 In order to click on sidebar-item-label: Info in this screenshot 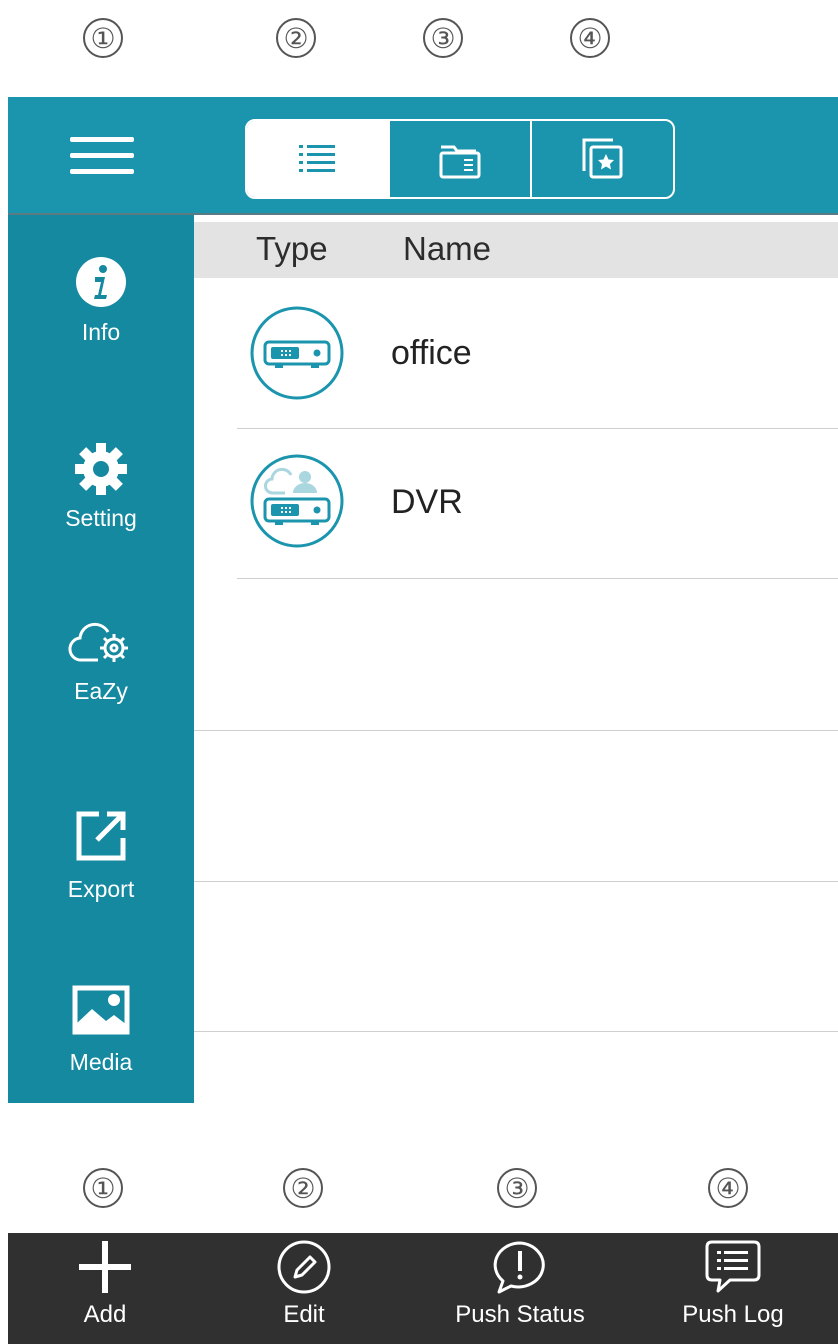, I will do `click(101, 332)`.